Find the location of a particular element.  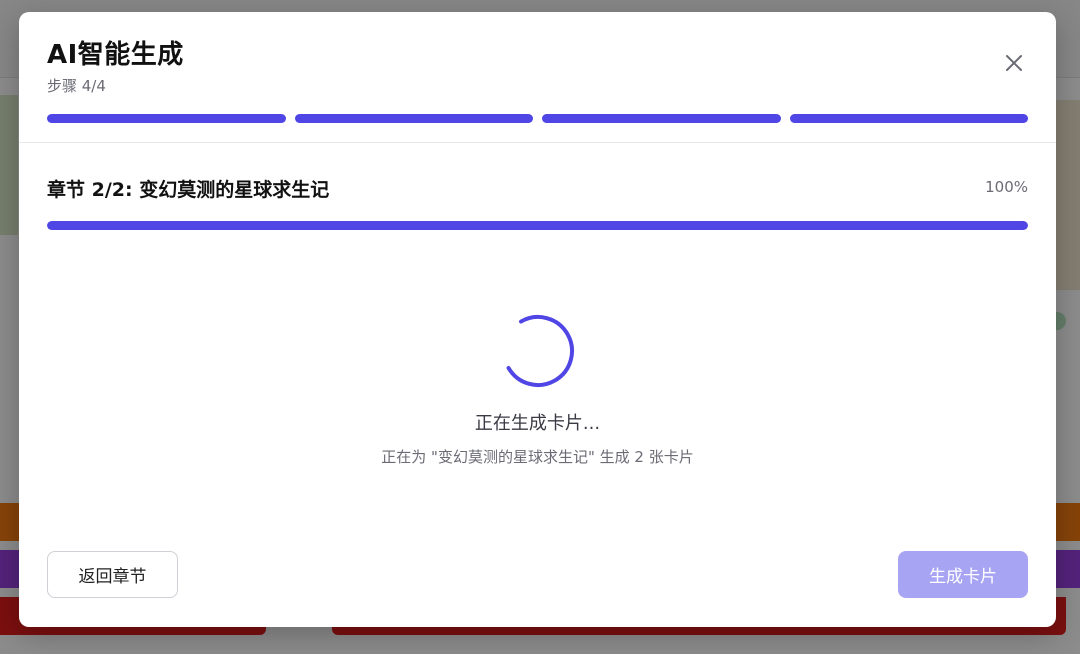

chapter-progress-bar is located at coordinates (537, 225).